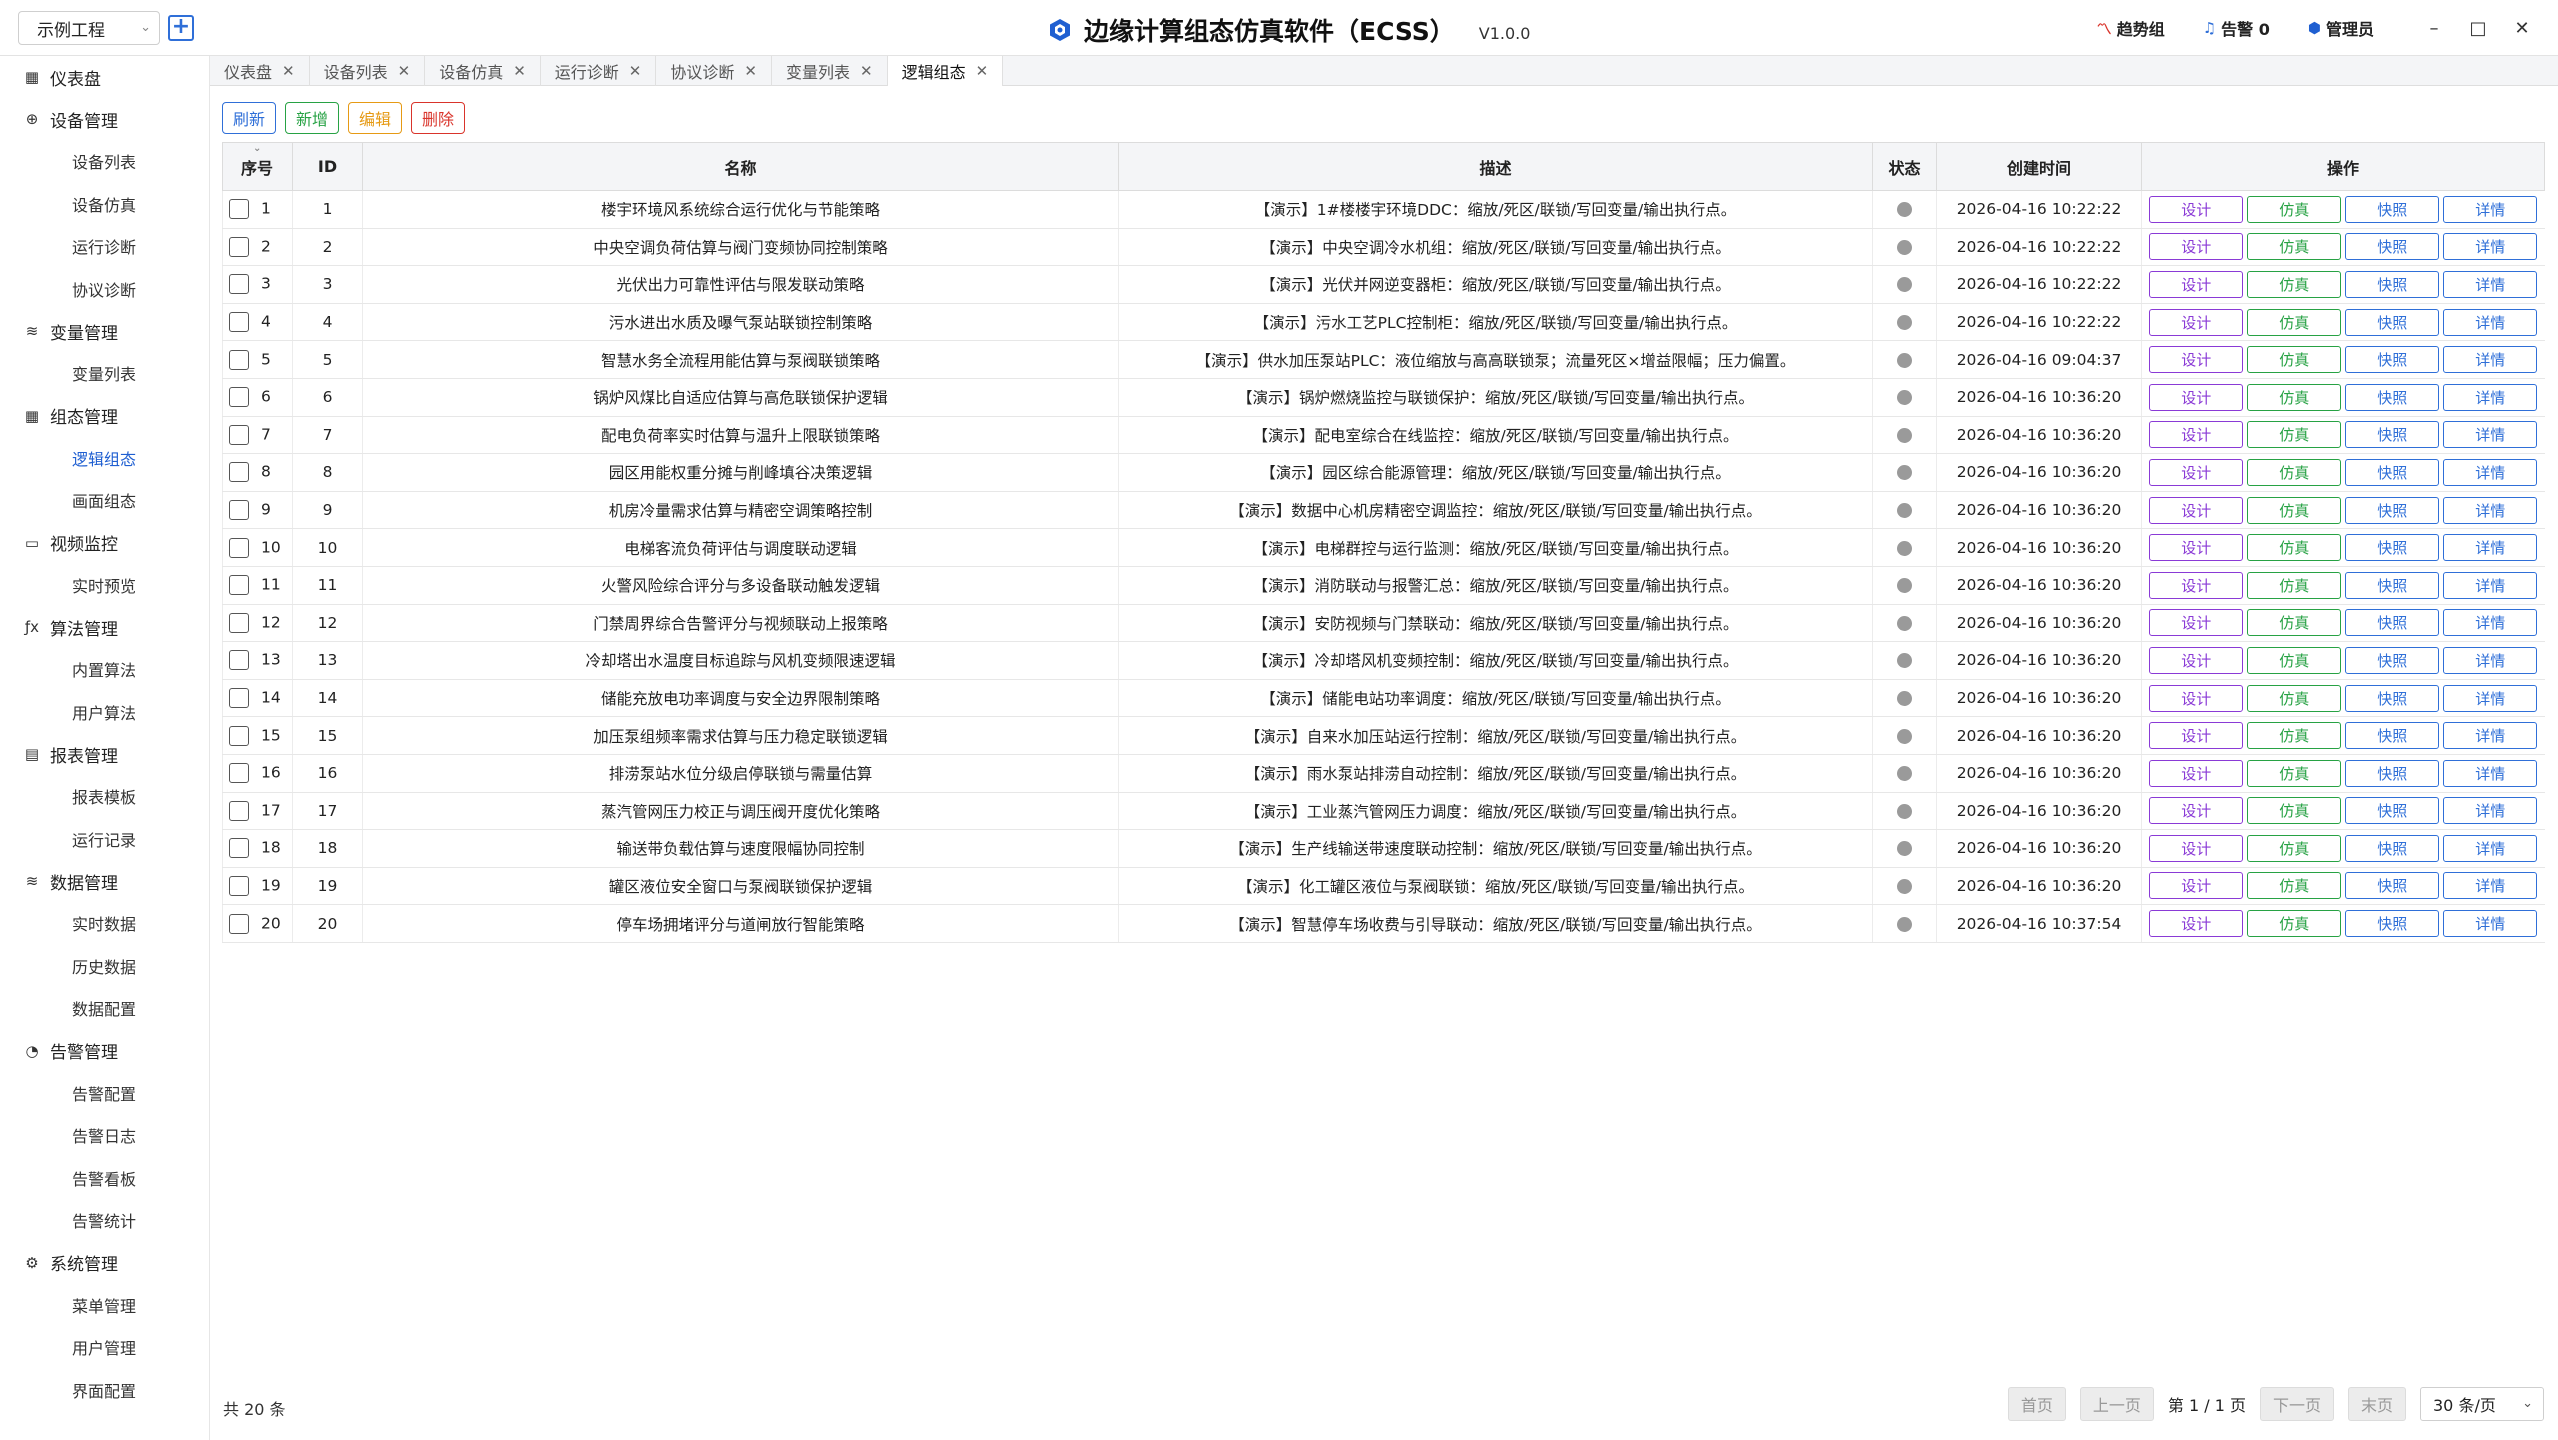 This screenshot has height=1440, width=2558. What do you see at coordinates (104, 1305) in the screenshot?
I see `sidebar-item: 菜单管理` at bounding box center [104, 1305].